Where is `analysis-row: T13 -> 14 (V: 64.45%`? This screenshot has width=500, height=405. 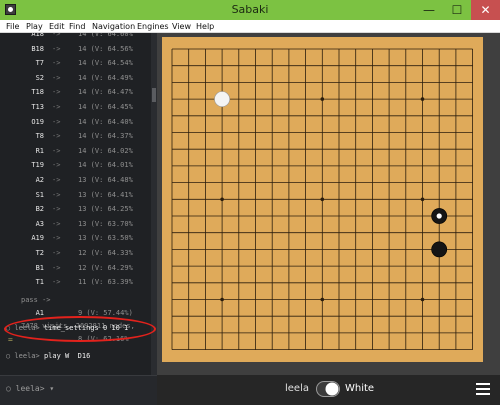 analysis-row: T13 -> 14 (V: 64.45% is located at coordinates (75, 107).